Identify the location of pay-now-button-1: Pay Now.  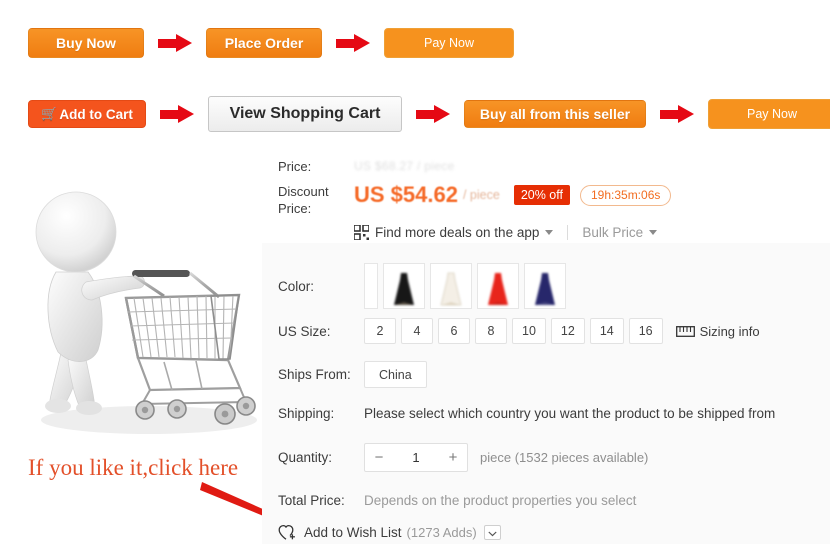
(449, 43).